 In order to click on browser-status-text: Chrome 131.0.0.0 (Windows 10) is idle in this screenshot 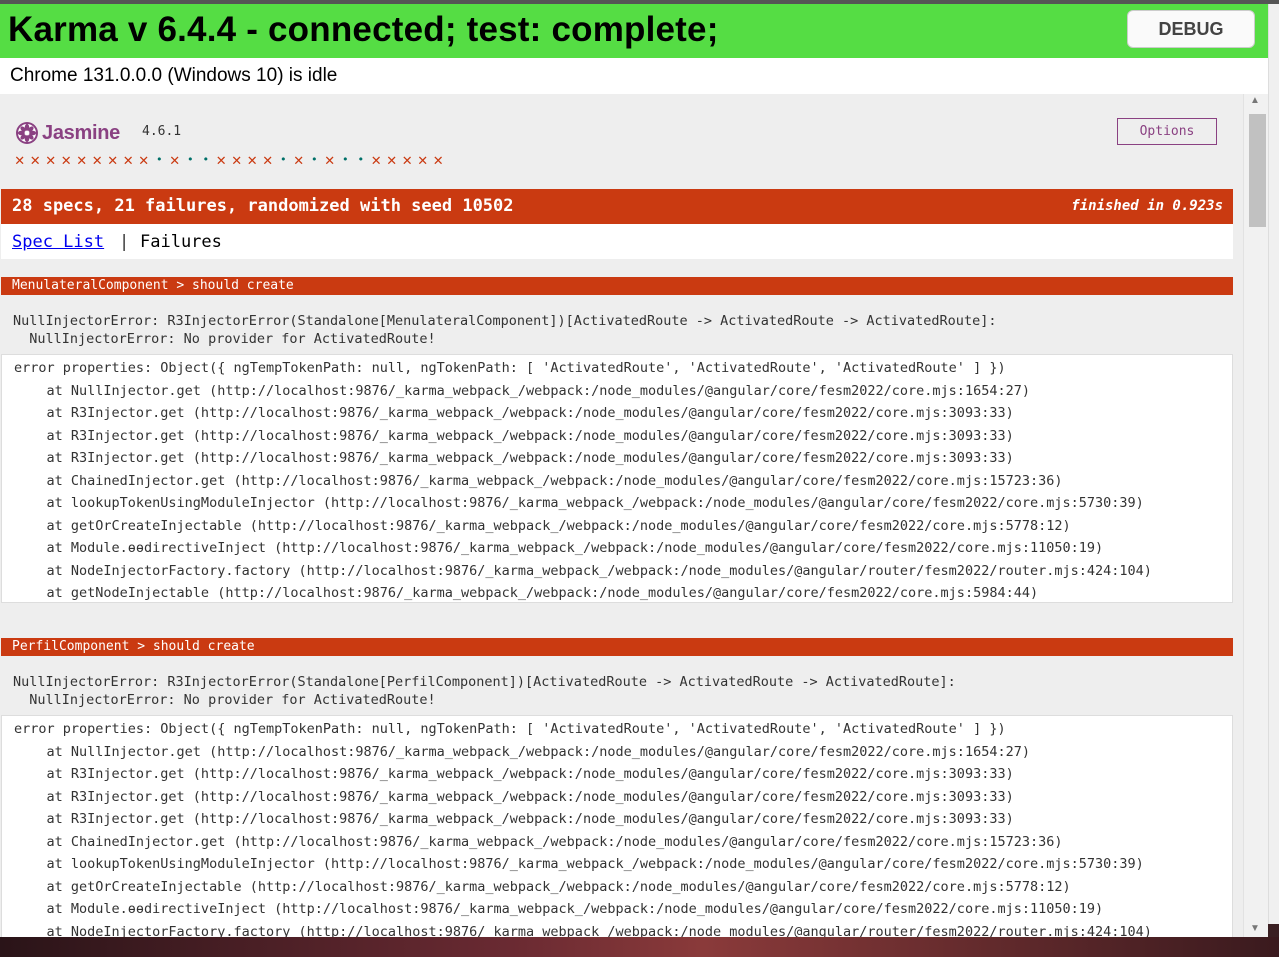, I will do `click(174, 75)`.